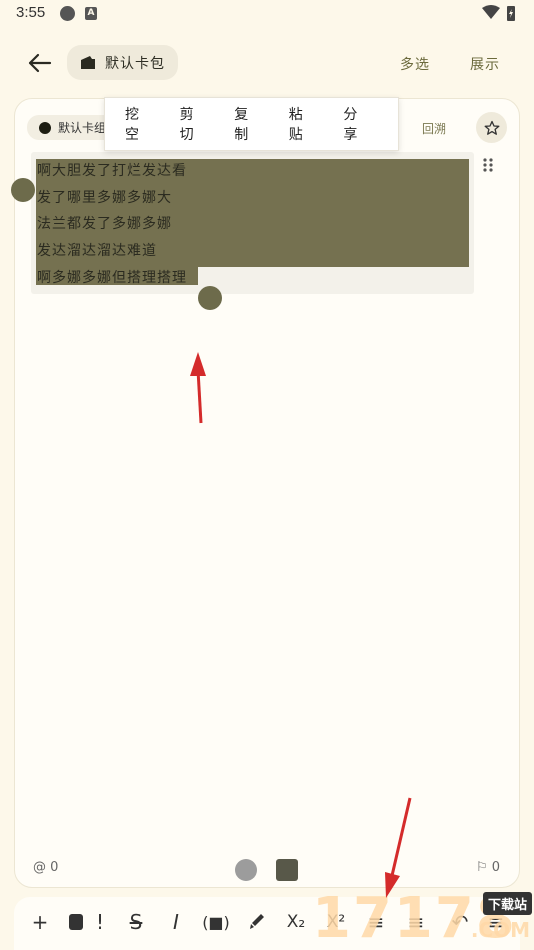  I want to click on text-context-menu: 挖空 剪切 复制 粘贴 分享, so click(251, 124).